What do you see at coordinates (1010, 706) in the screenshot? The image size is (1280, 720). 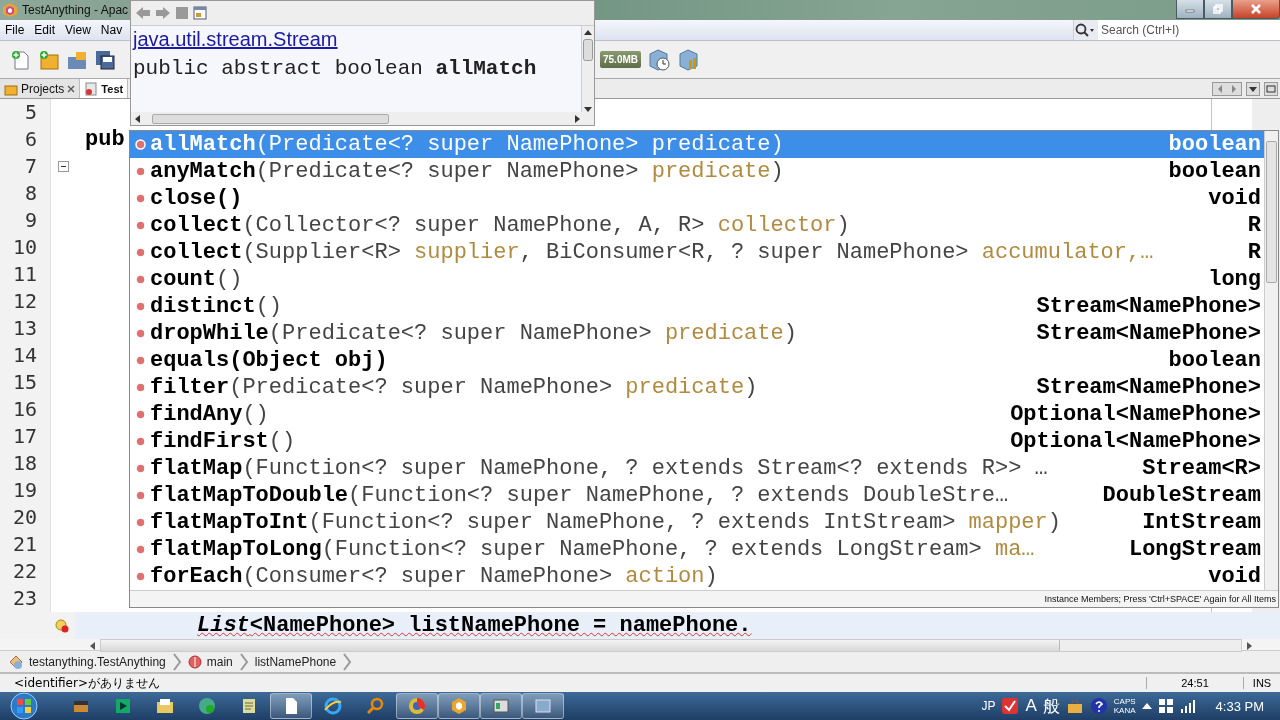 I see `checkmark-icon` at bounding box center [1010, 706].